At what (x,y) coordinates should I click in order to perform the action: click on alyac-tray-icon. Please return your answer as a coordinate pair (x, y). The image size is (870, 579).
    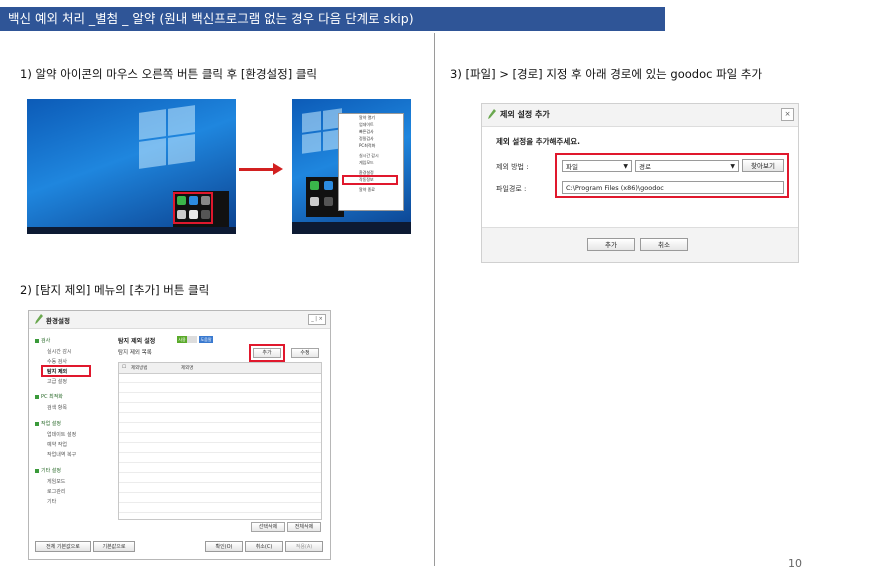
    Looking at the image, I should click on (314, 185).